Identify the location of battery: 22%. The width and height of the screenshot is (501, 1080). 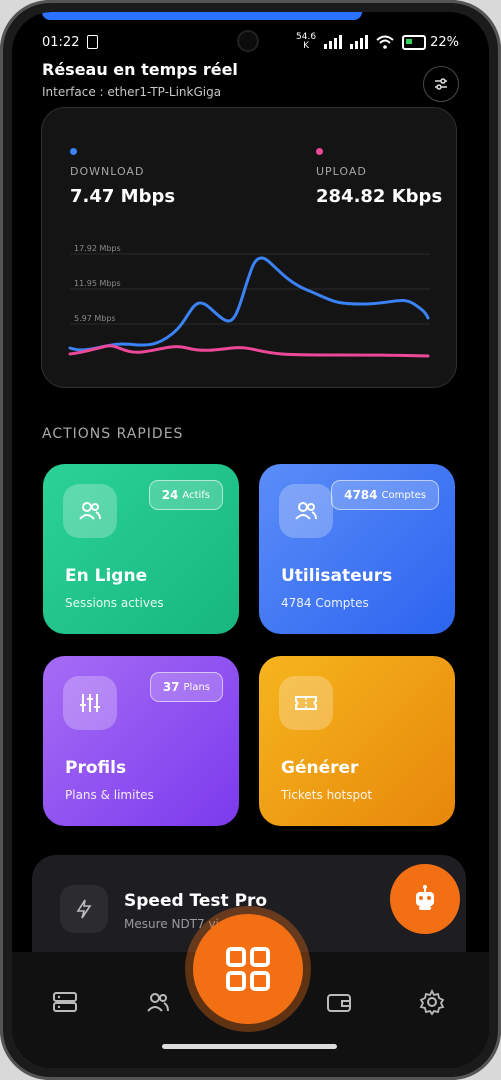
(430, 42).